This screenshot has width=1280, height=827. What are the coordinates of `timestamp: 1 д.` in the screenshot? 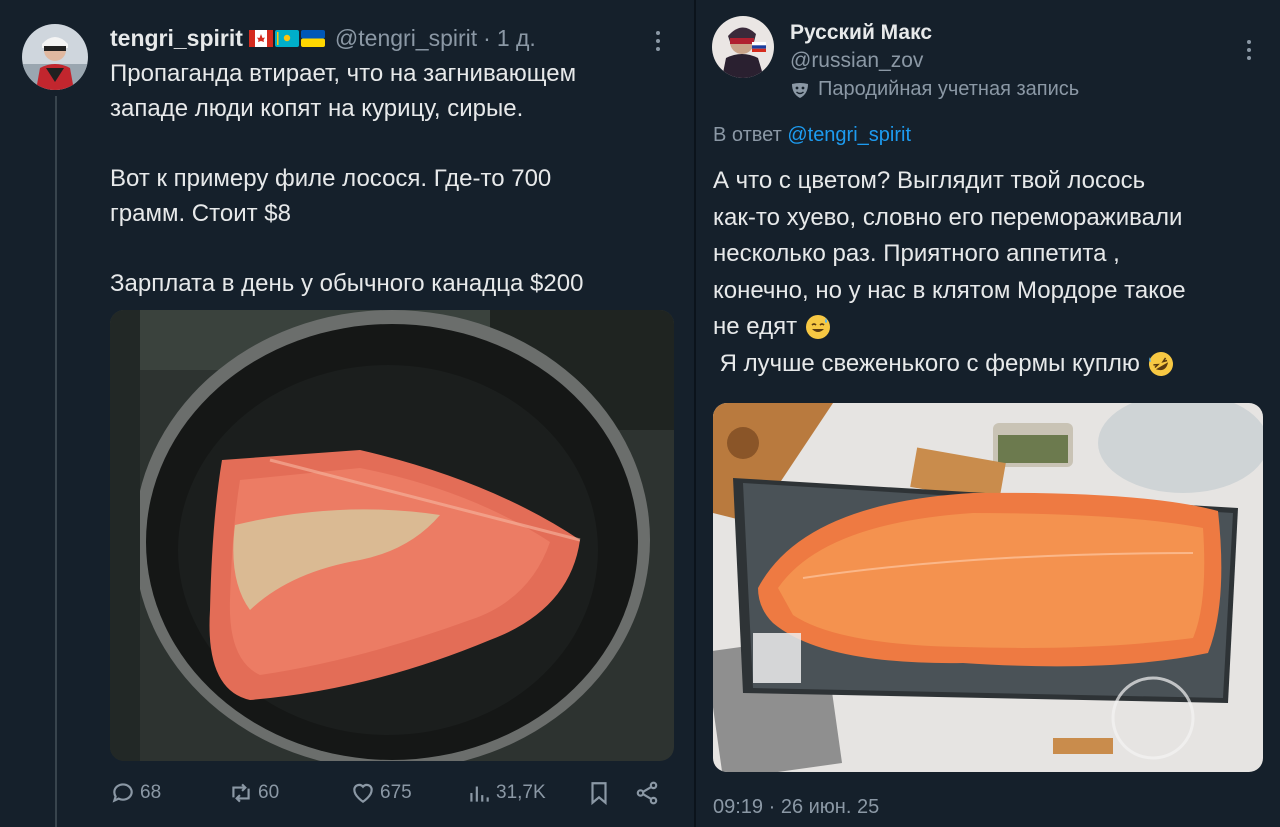 It's located at (516, 38).